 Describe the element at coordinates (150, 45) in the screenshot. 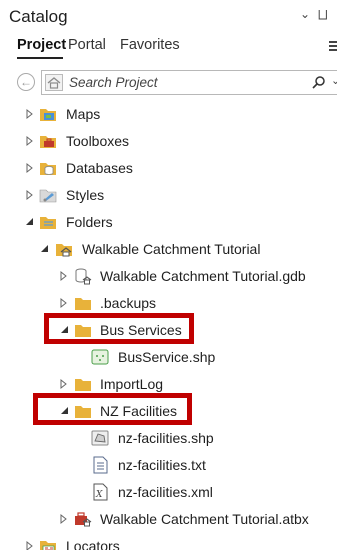

I see `tab-favorites: Favorites` at that location.